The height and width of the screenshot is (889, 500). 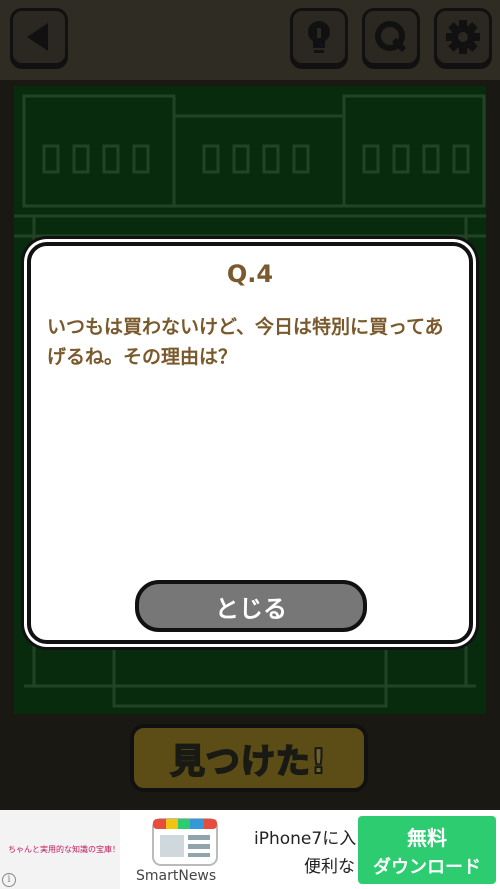 I want to click on hint-button, so click(x=319, y=37).